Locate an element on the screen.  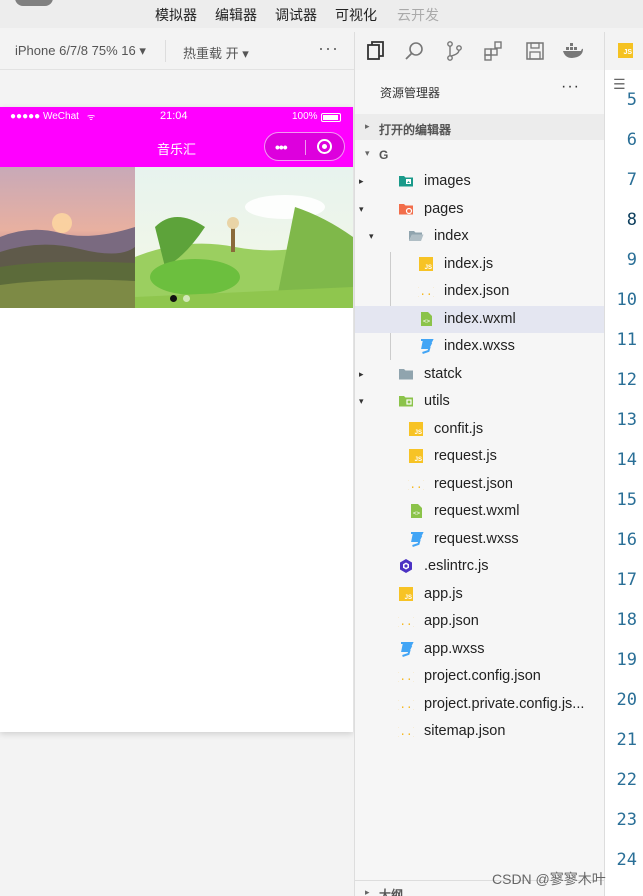
tree-item: {..} project.config.json is located at coordinates (480, 676).